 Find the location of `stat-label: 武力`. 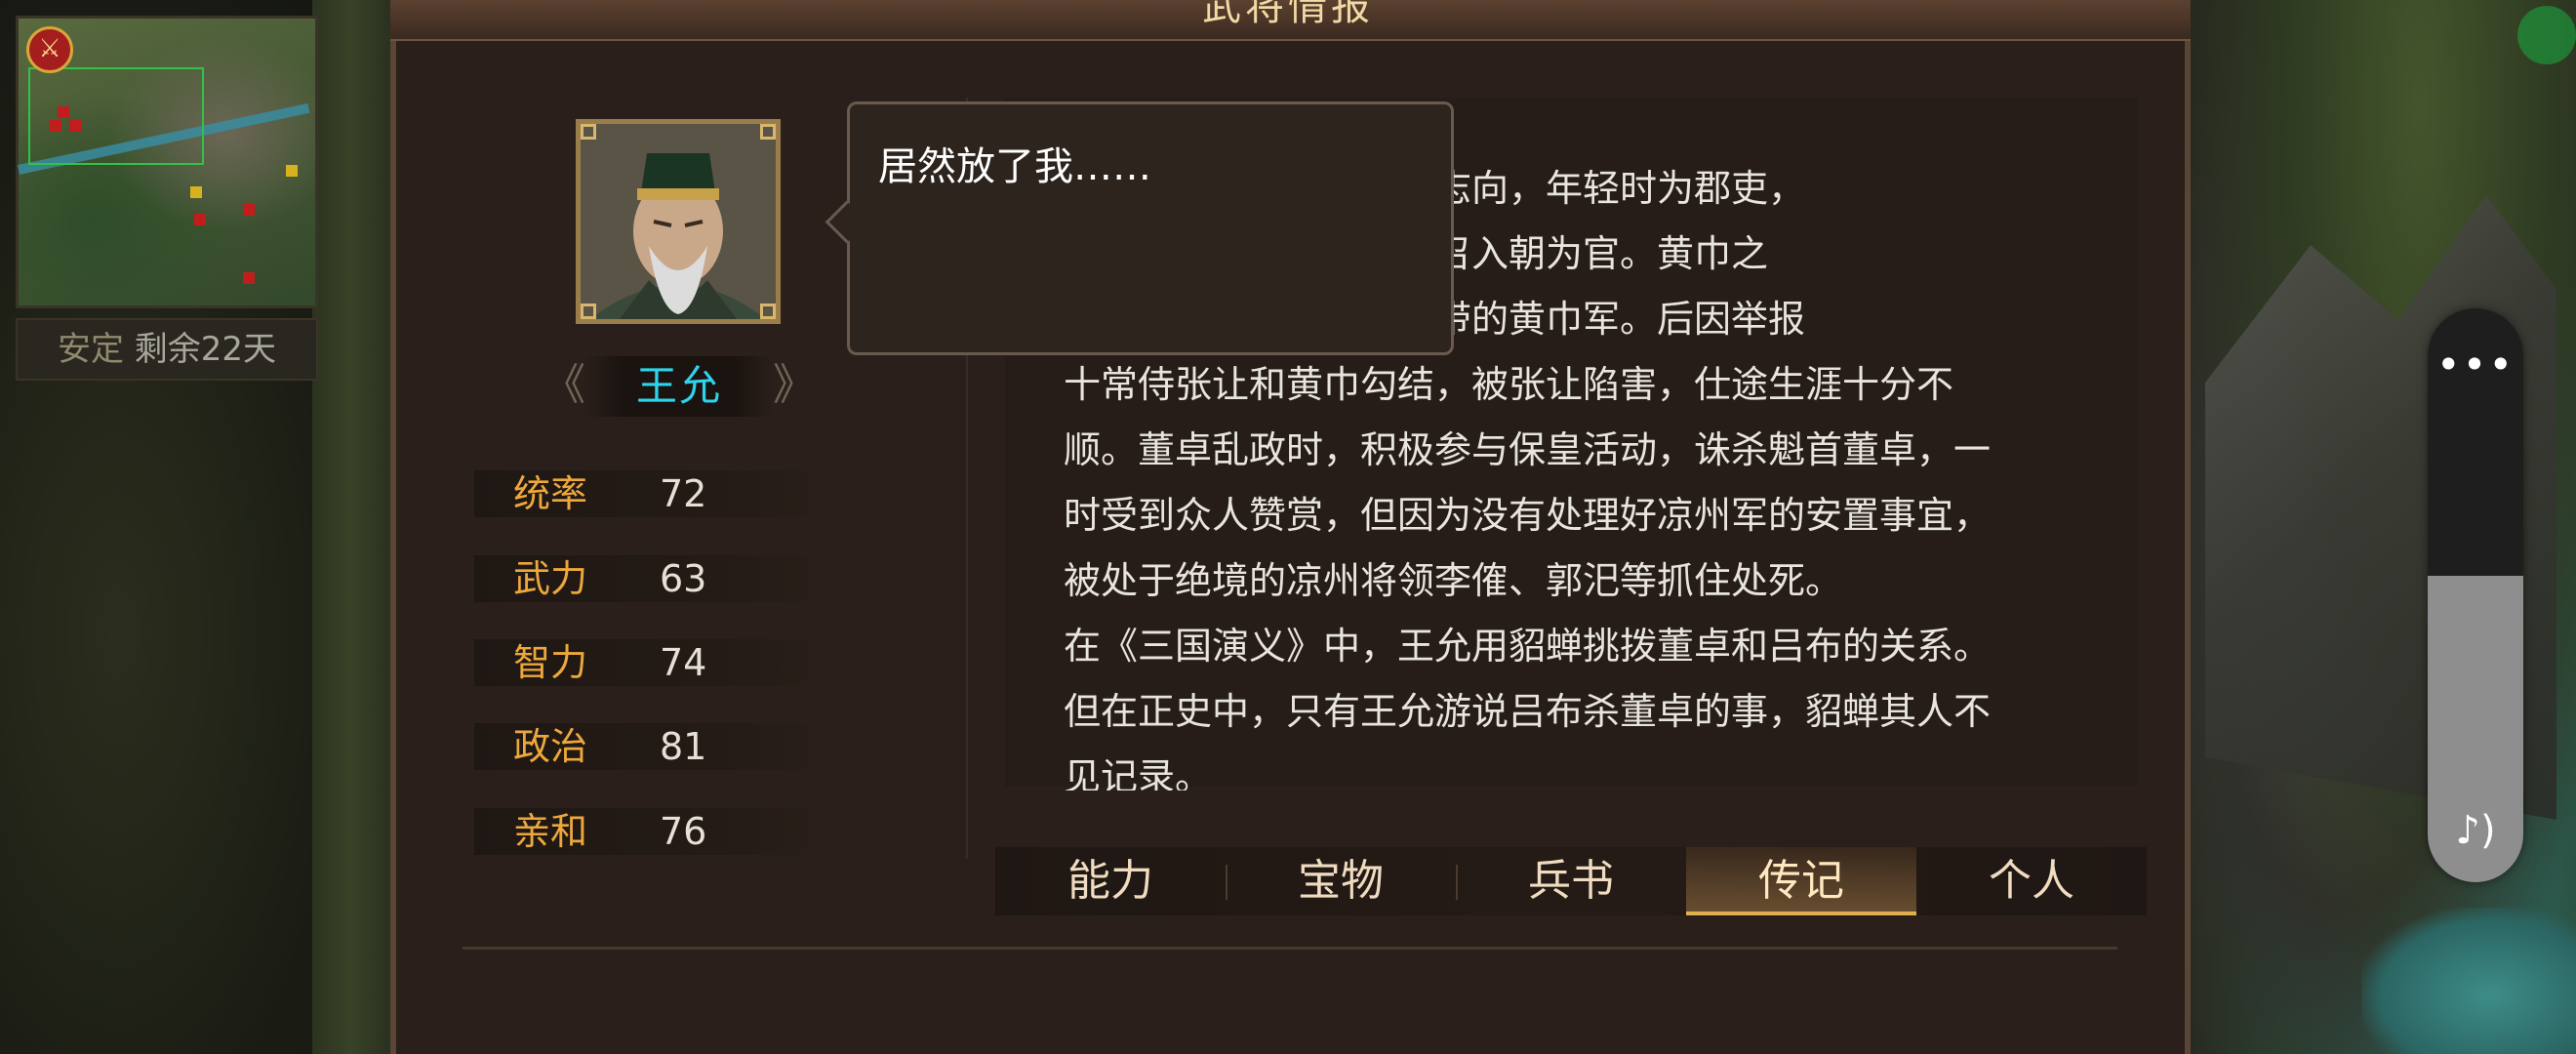

stat-label: 武力 is located at coordinates (550, 578).